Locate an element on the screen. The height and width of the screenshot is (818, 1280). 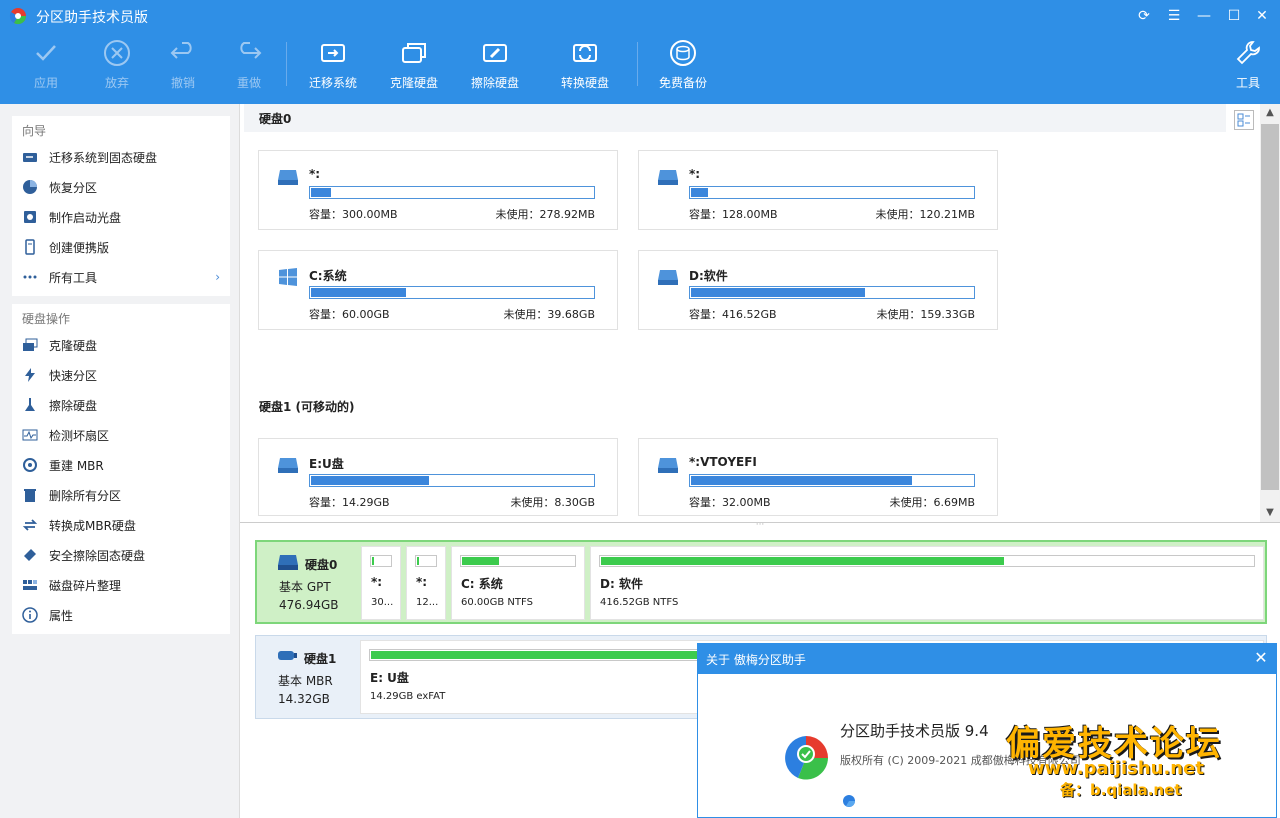
scrollbar-thumb is located at coordinates (1270, 307).